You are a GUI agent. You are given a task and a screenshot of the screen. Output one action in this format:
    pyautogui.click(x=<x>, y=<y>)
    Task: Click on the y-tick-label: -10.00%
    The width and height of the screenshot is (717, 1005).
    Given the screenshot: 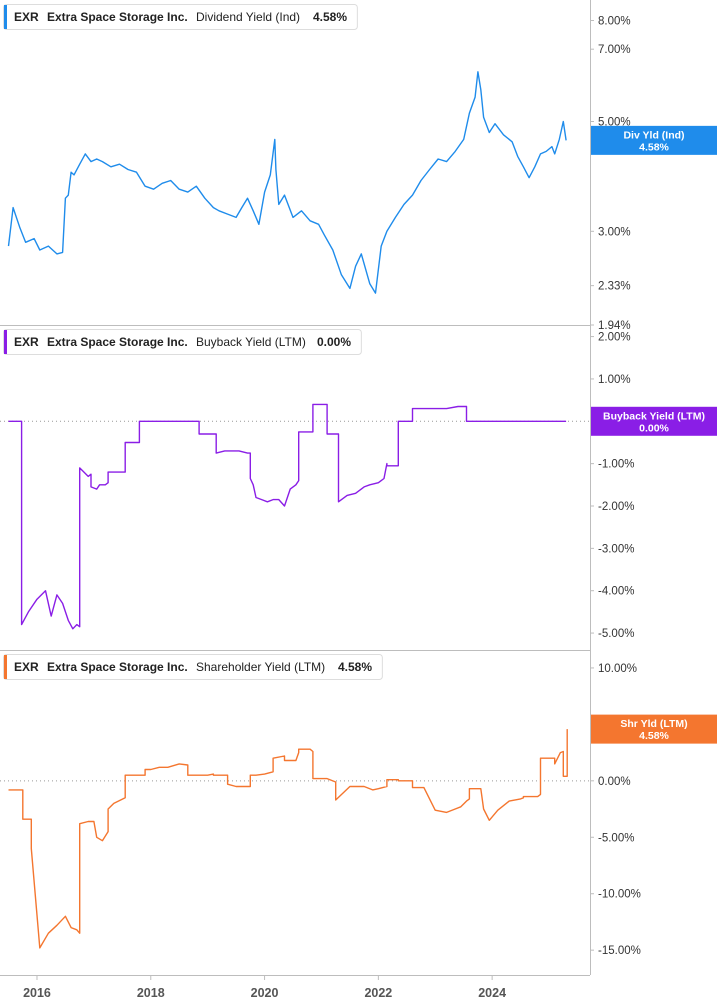 What is the action you would take?
    pyautogui.click(x=619, y=895)
    